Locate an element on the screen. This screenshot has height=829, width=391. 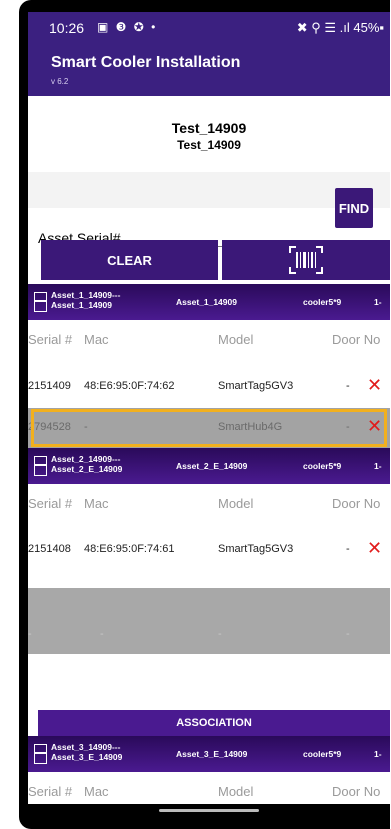
barcode-scan-button is located at coordinates (306, 260).